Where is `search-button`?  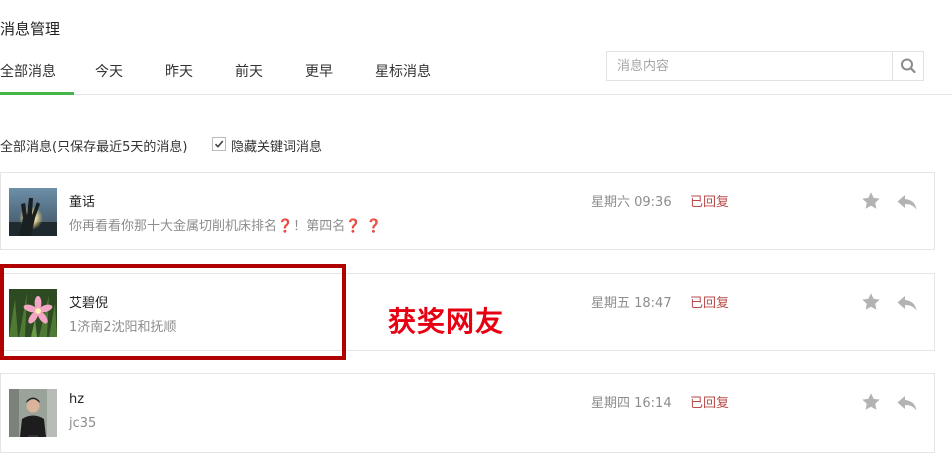
search-button is located at coordinates (907, 66).